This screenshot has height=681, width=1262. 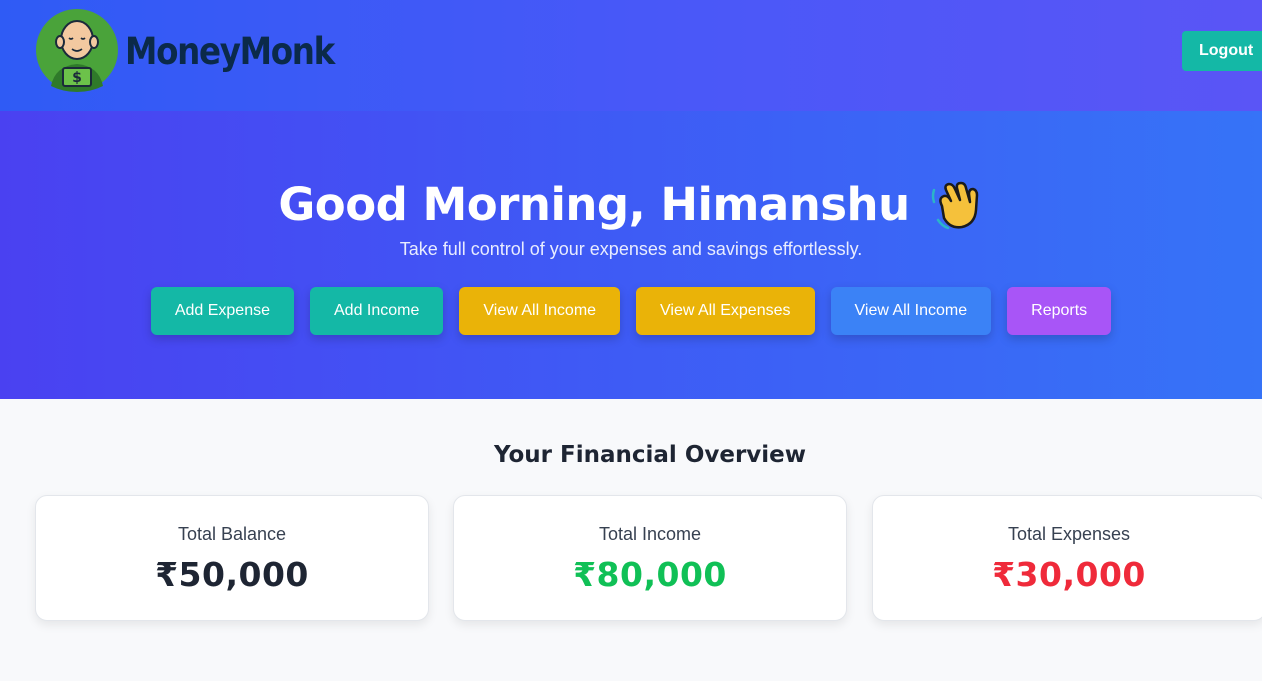 What do you see at coordinates (650, 455) in the screenshot?
I see `overview-heading: Your Financial Overview` at bounding box center [650, 455].